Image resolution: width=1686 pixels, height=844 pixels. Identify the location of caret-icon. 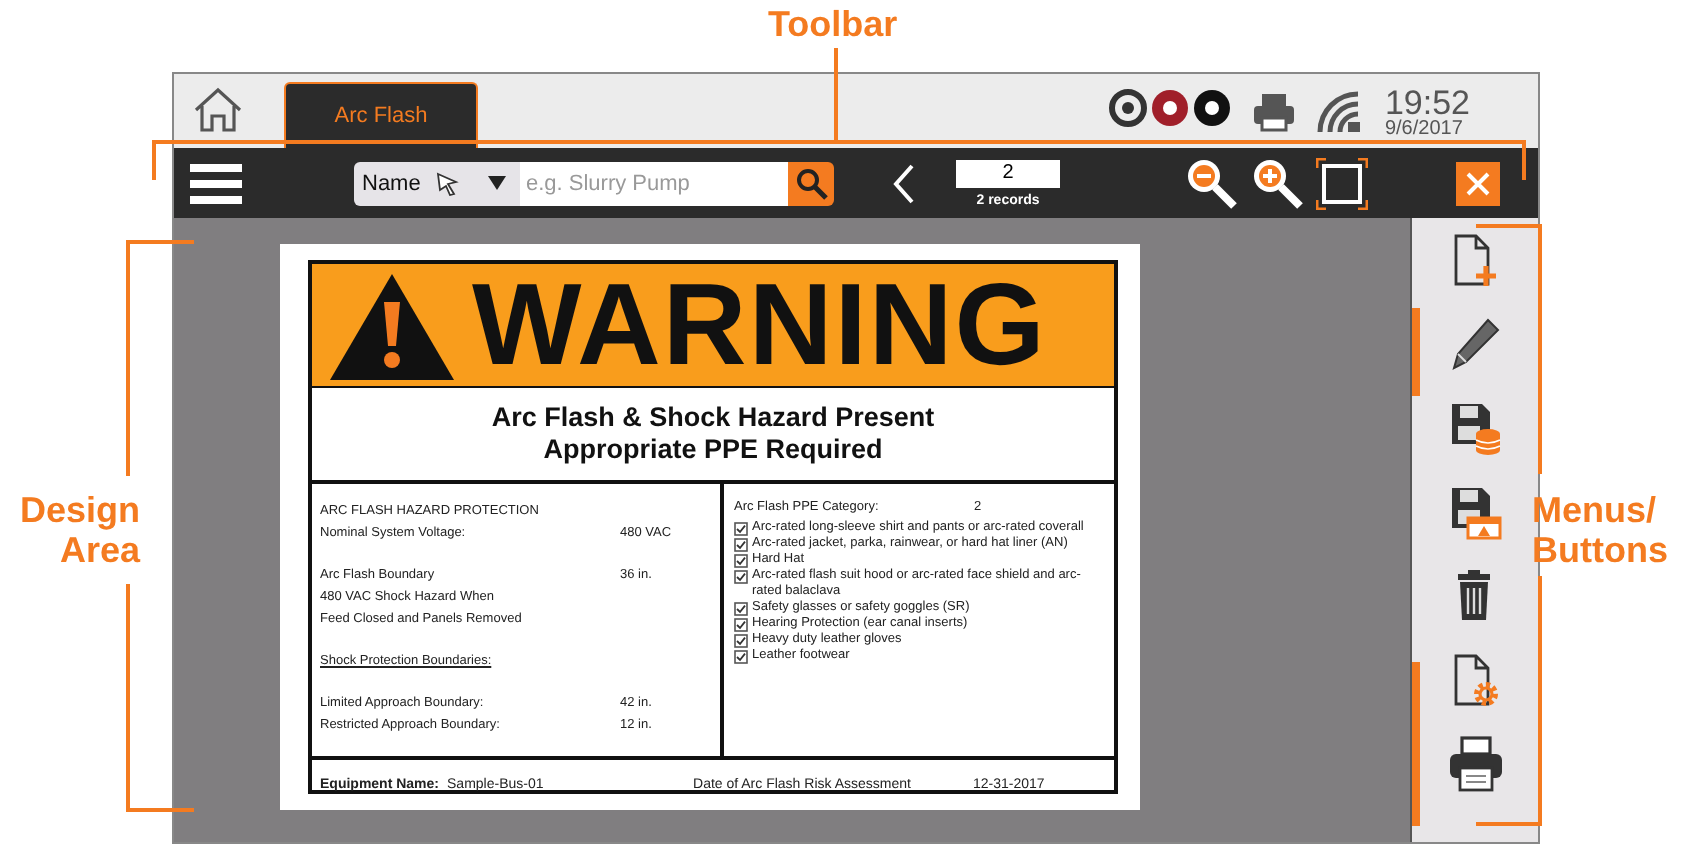
(497, 183).